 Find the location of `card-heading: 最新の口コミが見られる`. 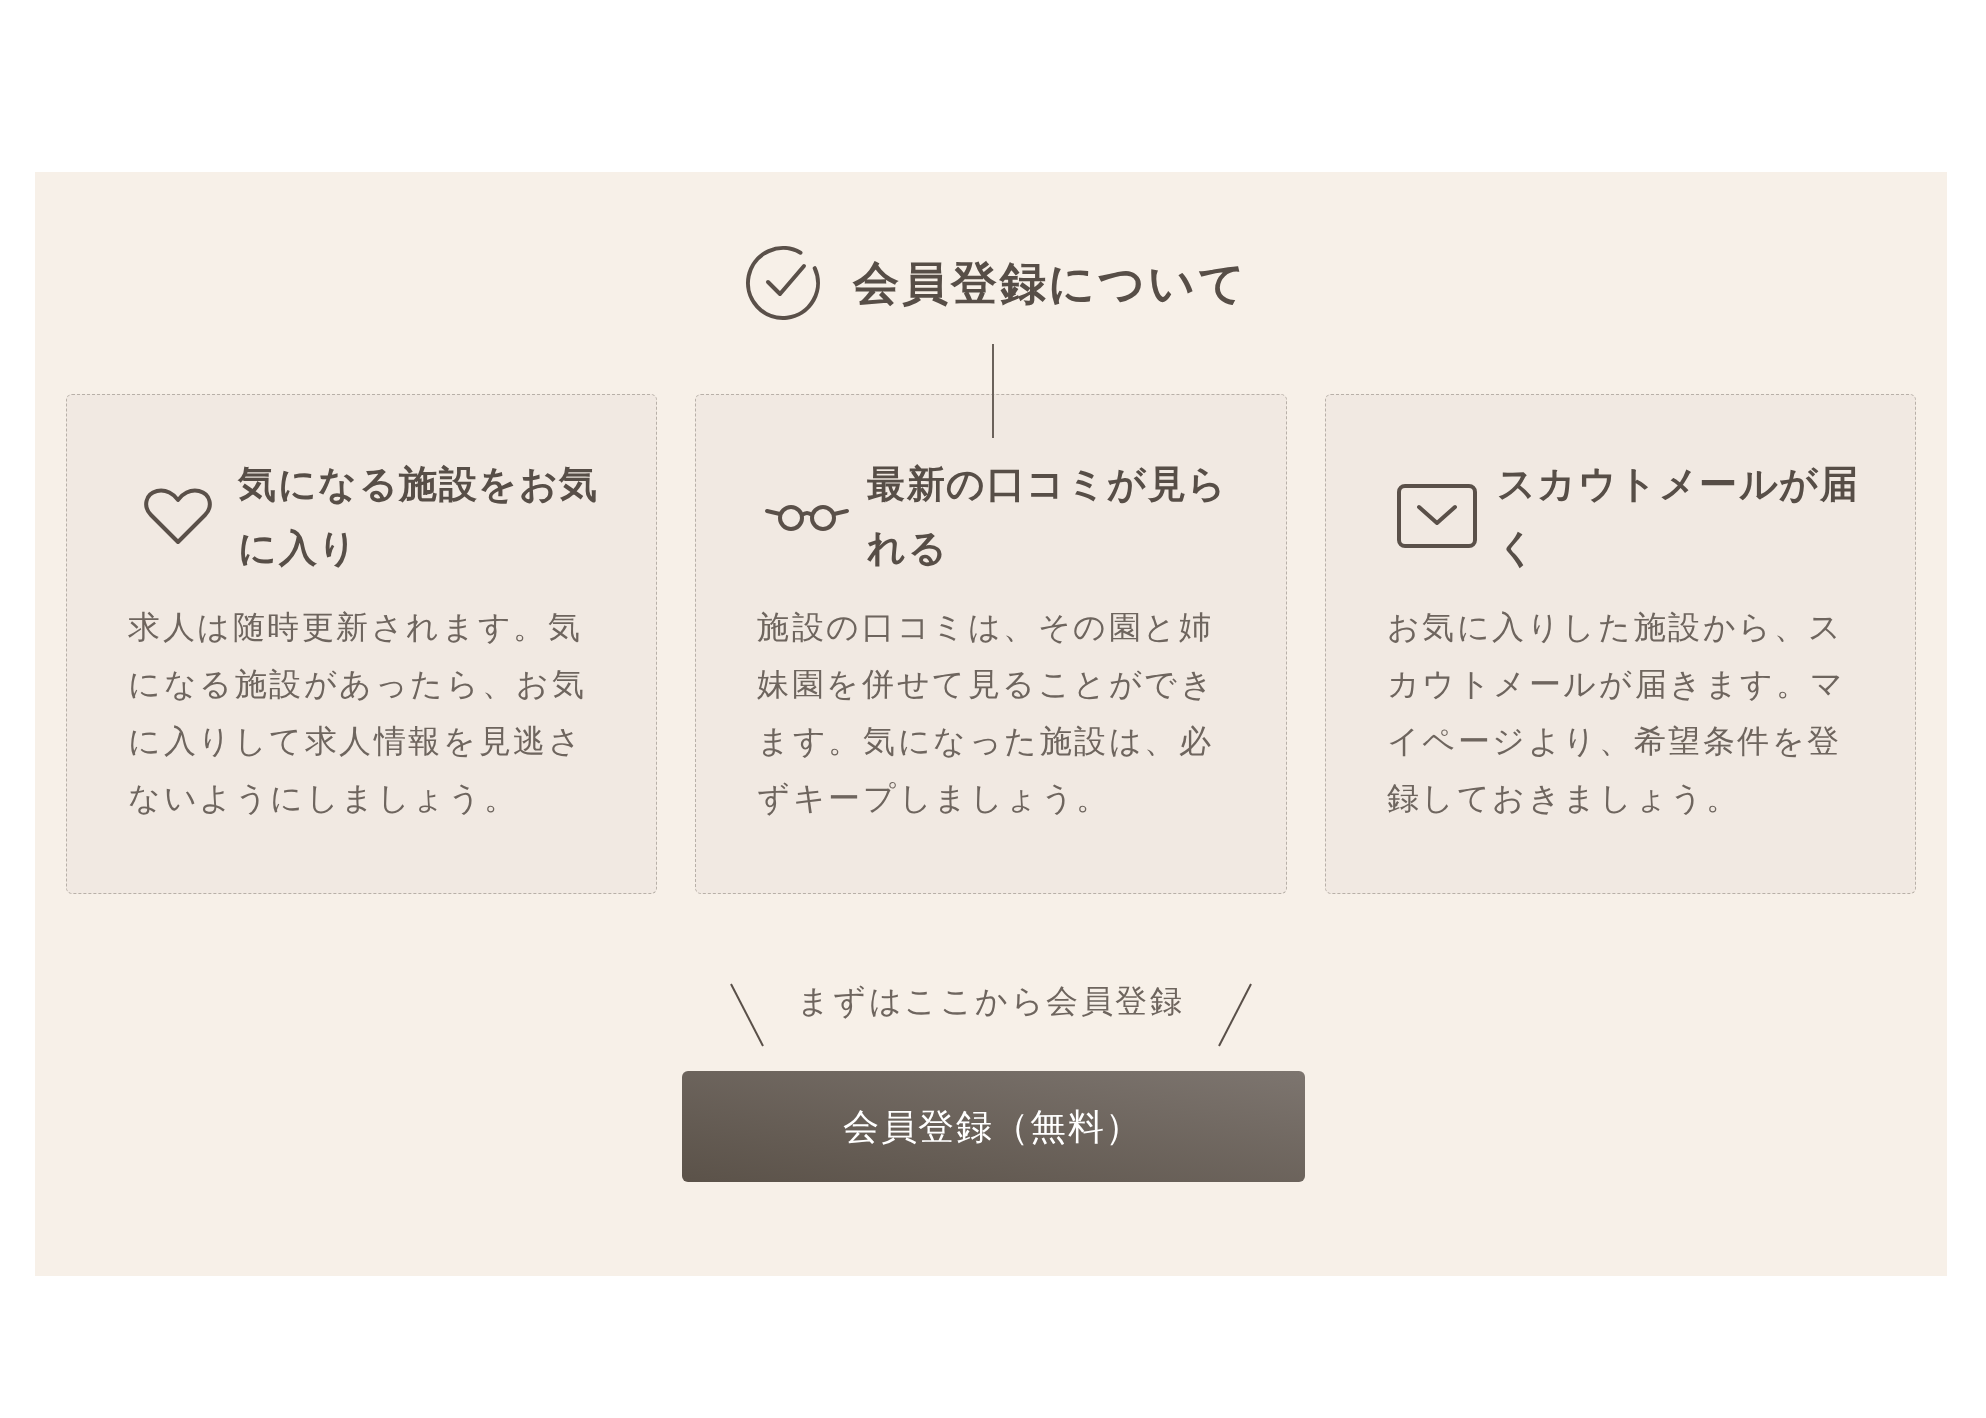

card-heading: 最新の口コミが見られる is located at coordinates (1048, 516).